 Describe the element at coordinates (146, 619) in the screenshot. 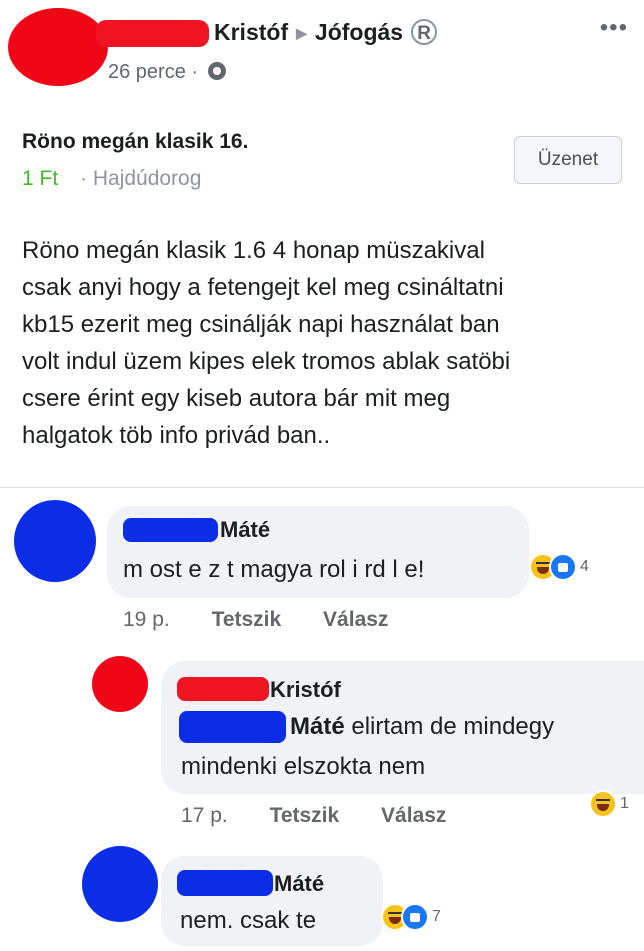

I see `comment-time: 19 p.` at that location.